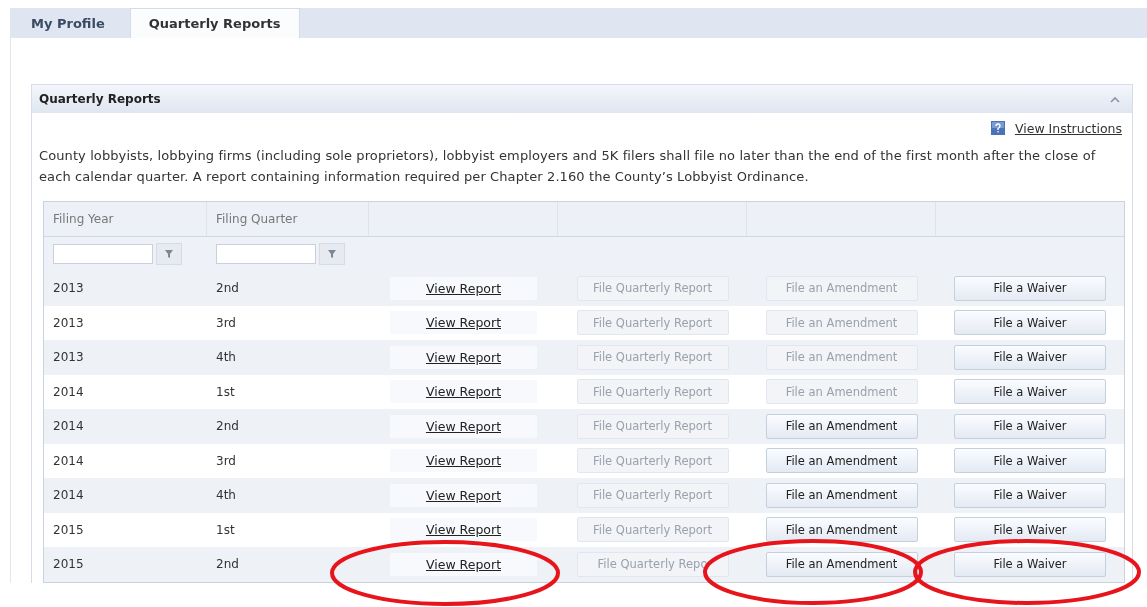  Describe the element at coordinates (125, 219) in the screenshot. I see `column-header: Filing Year` at that location.